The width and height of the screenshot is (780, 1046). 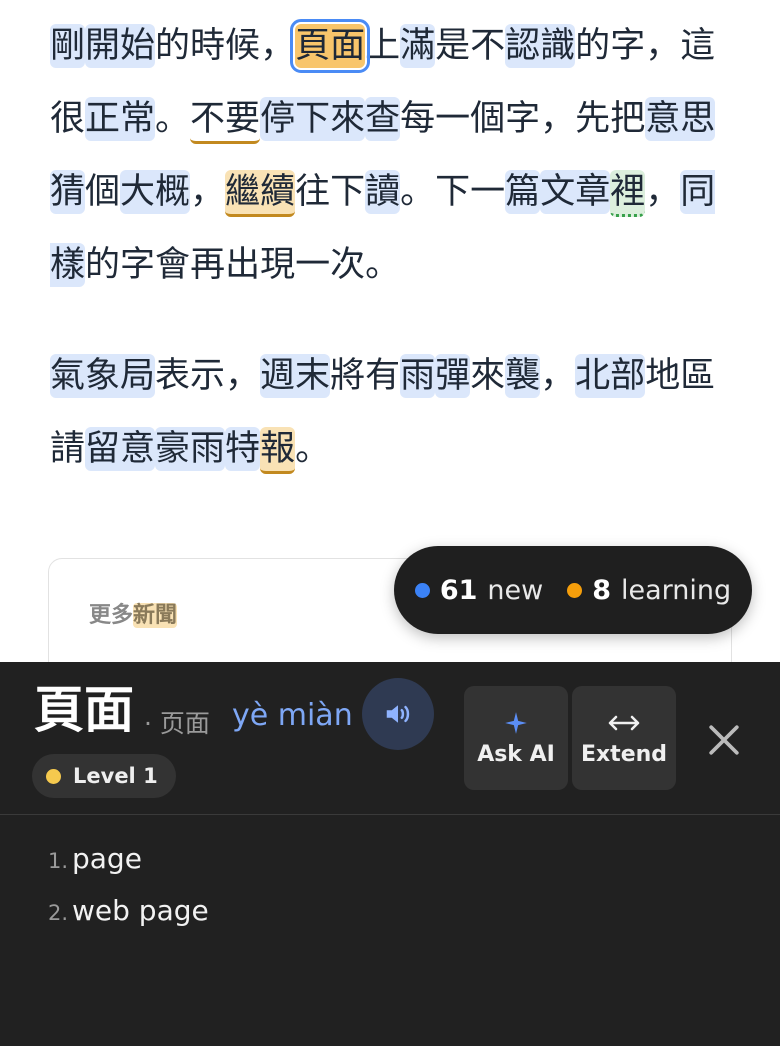 I want to click on word-token: 來, so click(x=487, y=376).